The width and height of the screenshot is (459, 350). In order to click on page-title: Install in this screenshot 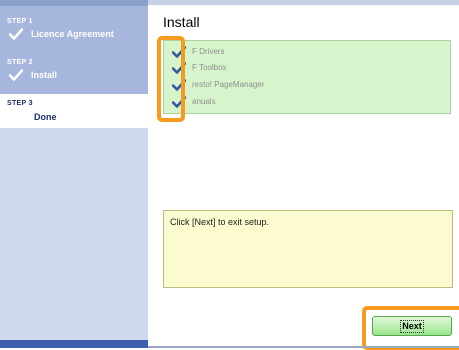, I will do `click(181, 22)`.